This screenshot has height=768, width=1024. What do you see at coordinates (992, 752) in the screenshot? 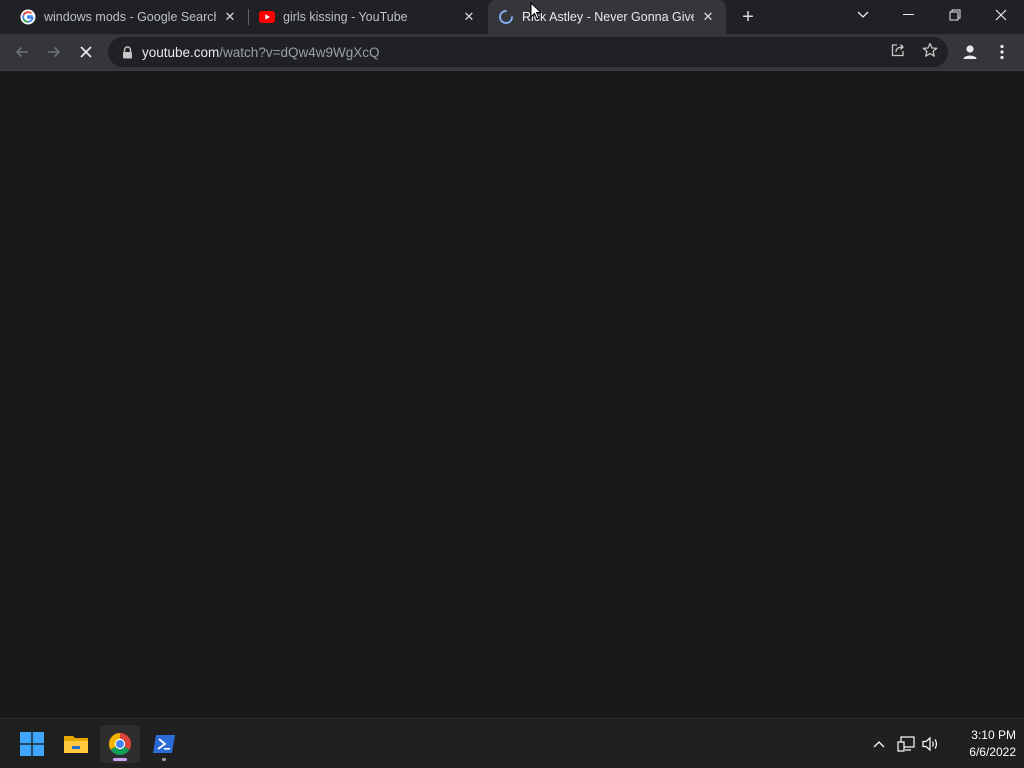
I see `clock-date: 6/6/2022` at bounding box center [992, 752].